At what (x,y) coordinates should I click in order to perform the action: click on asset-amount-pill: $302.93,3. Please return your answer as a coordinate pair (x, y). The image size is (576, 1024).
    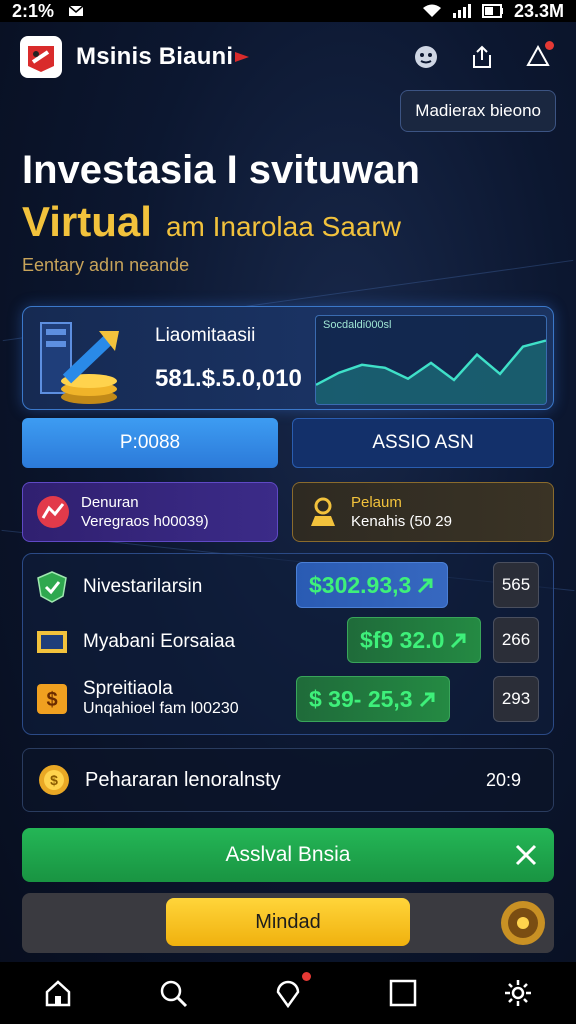
    Looking at the image, I should click on (372, 585).